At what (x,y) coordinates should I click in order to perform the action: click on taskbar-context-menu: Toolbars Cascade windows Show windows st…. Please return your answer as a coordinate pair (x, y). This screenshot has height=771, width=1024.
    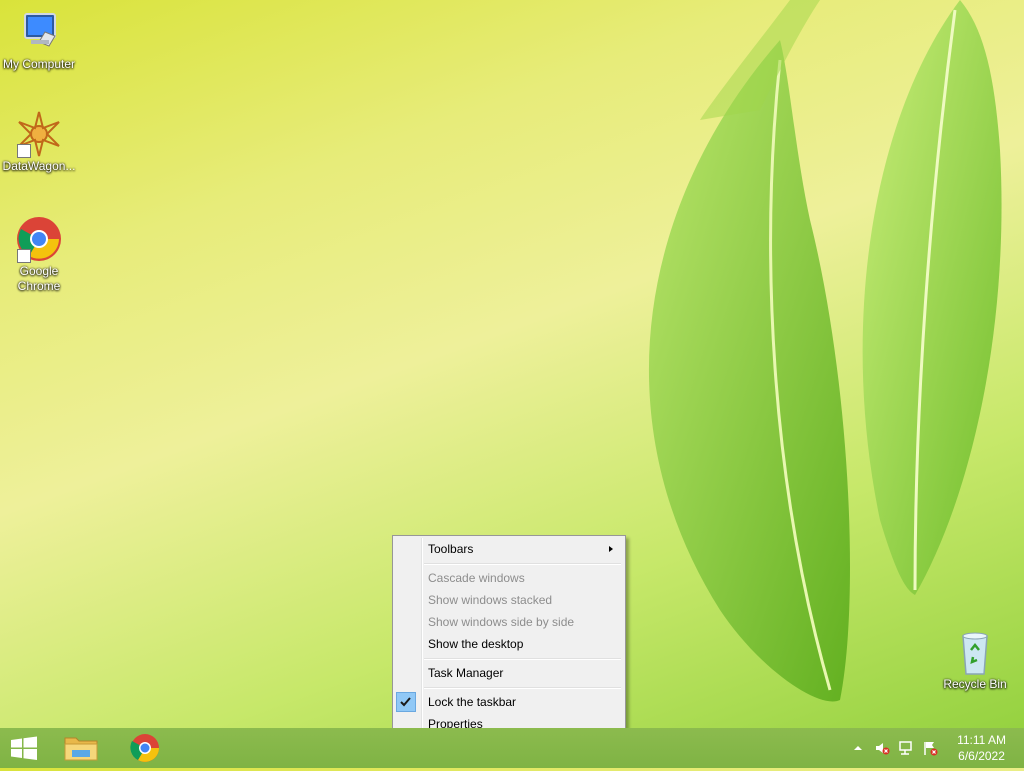
    Looking at the image, I should click on (509, 637).